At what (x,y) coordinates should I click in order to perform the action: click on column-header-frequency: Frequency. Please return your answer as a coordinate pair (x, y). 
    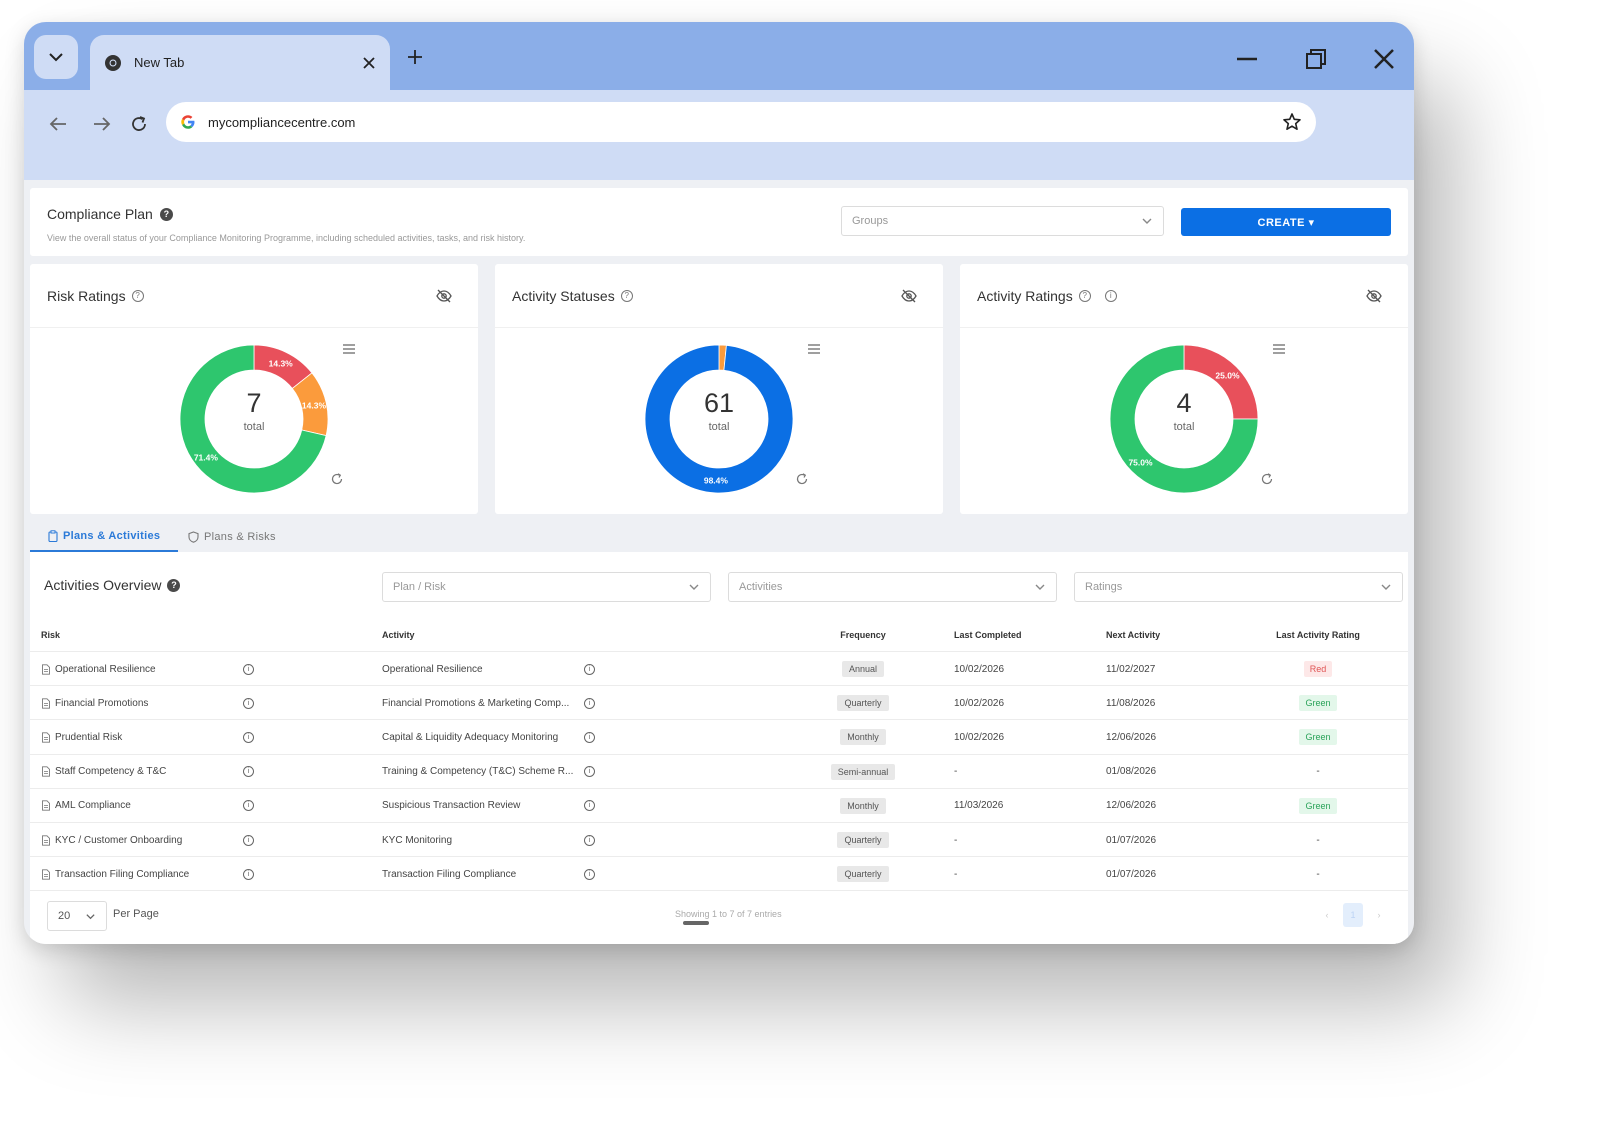
    Looking at the image, I should click on (863, 635).